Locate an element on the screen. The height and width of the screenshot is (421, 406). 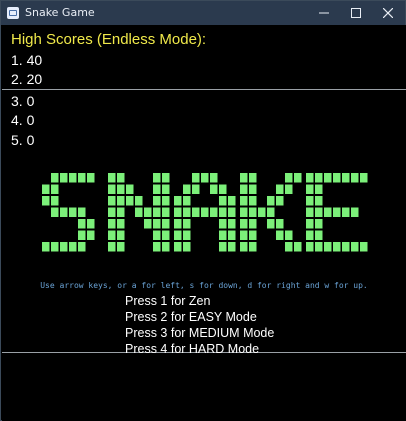
close-button is located at coordinates (388, 13).